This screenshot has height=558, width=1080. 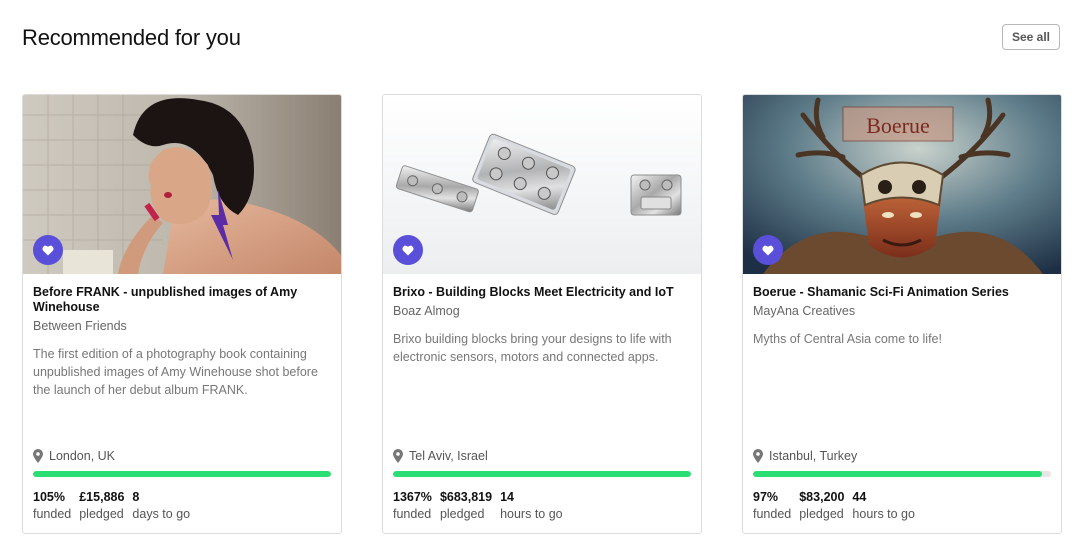 I want to click on pledged-value: £15,886, so click(x=102, y=497).